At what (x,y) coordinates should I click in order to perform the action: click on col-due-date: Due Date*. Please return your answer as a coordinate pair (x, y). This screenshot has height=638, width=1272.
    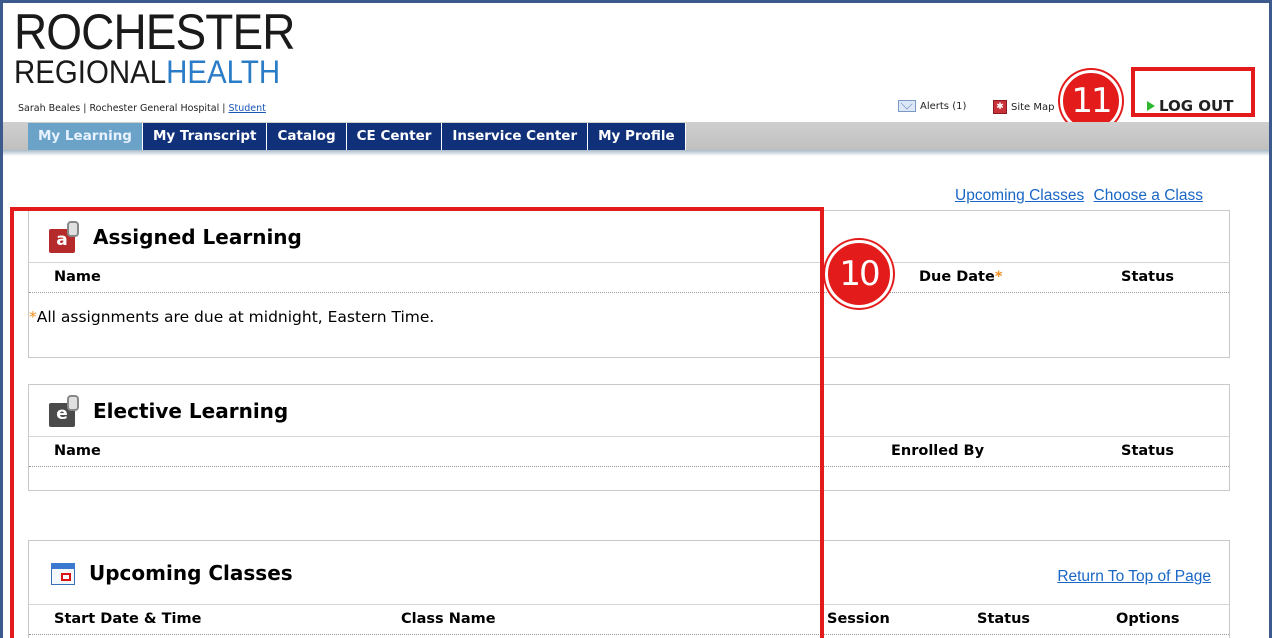
    Looking at the image, I should click on (960, 277).